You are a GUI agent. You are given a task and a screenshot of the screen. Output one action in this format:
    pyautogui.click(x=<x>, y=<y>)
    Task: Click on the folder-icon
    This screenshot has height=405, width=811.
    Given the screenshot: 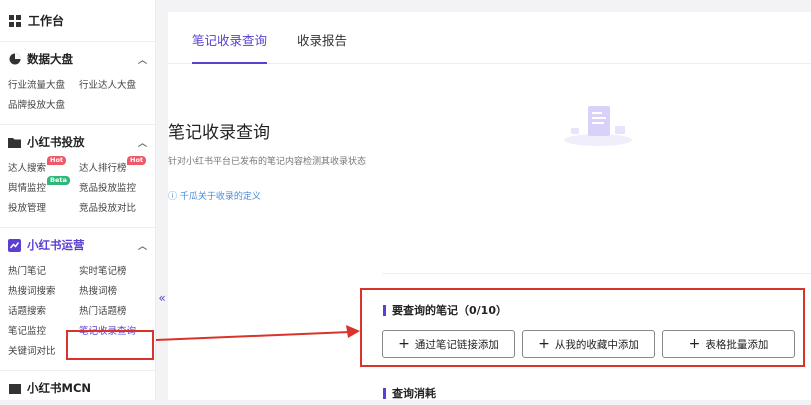 What is the action you would take?
    pyautogui.click(x=14, y=142)
    